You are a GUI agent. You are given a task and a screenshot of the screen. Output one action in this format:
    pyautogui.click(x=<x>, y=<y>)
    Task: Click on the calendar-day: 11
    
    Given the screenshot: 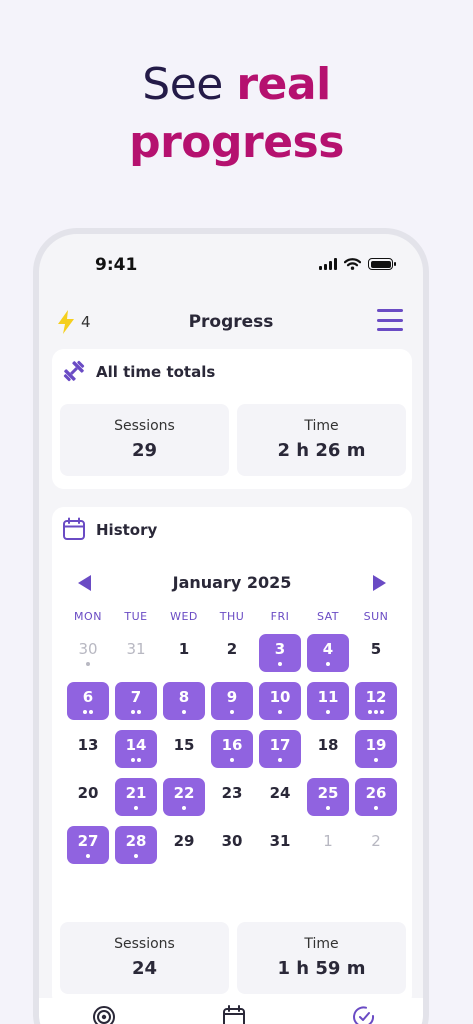 What is the action you would take?
    pyautogui.click(x=328, y=701)
    